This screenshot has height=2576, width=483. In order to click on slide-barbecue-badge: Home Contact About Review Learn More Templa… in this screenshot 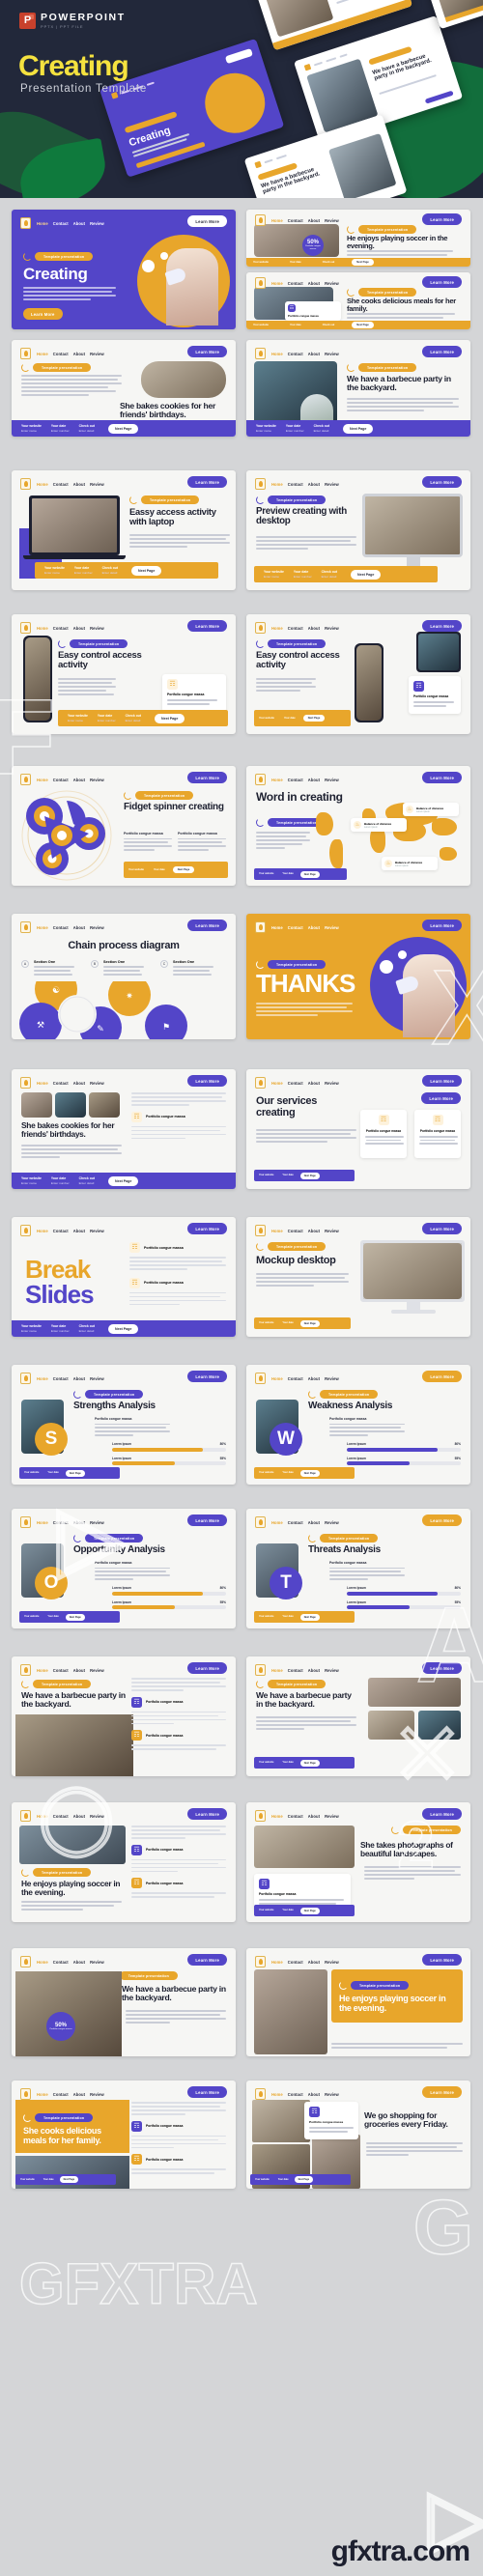, I will do `click(124, 2002)`.